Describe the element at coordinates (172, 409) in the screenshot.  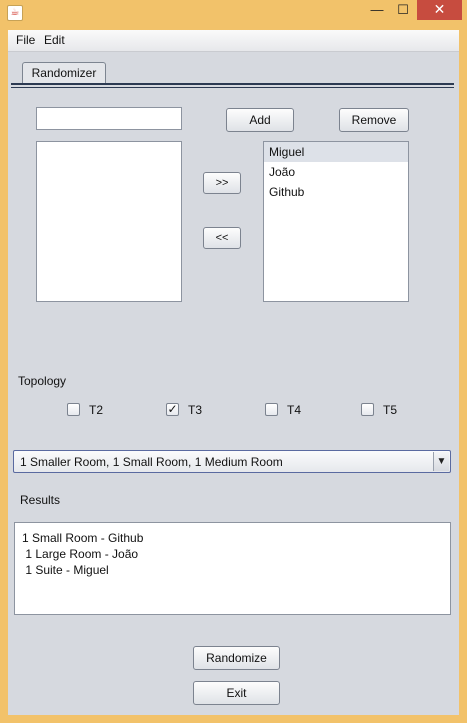
I see `checkmark-icon: ✓` at that location.